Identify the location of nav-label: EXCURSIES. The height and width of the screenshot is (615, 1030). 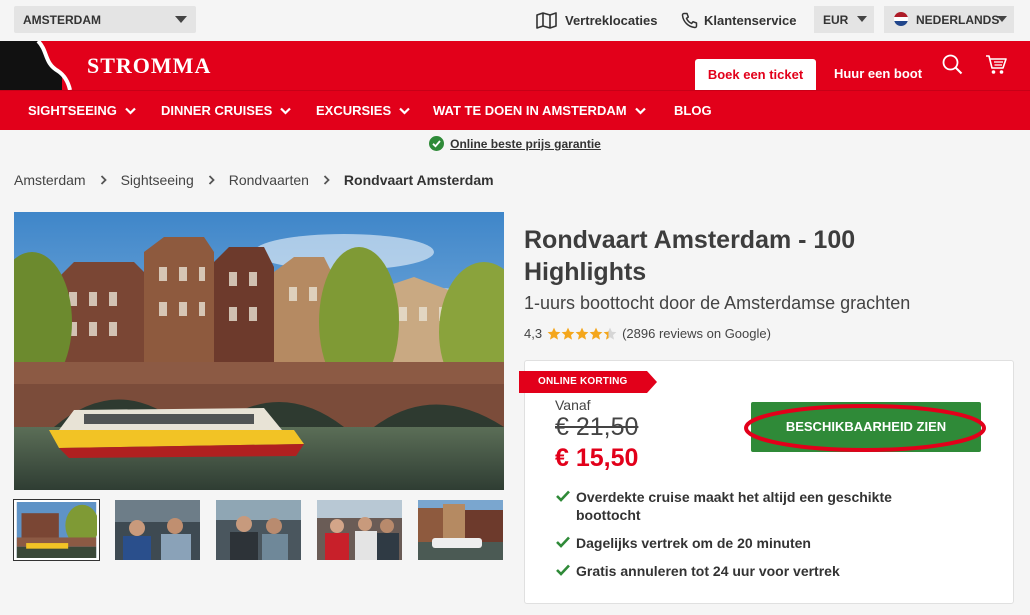
(354, 110).